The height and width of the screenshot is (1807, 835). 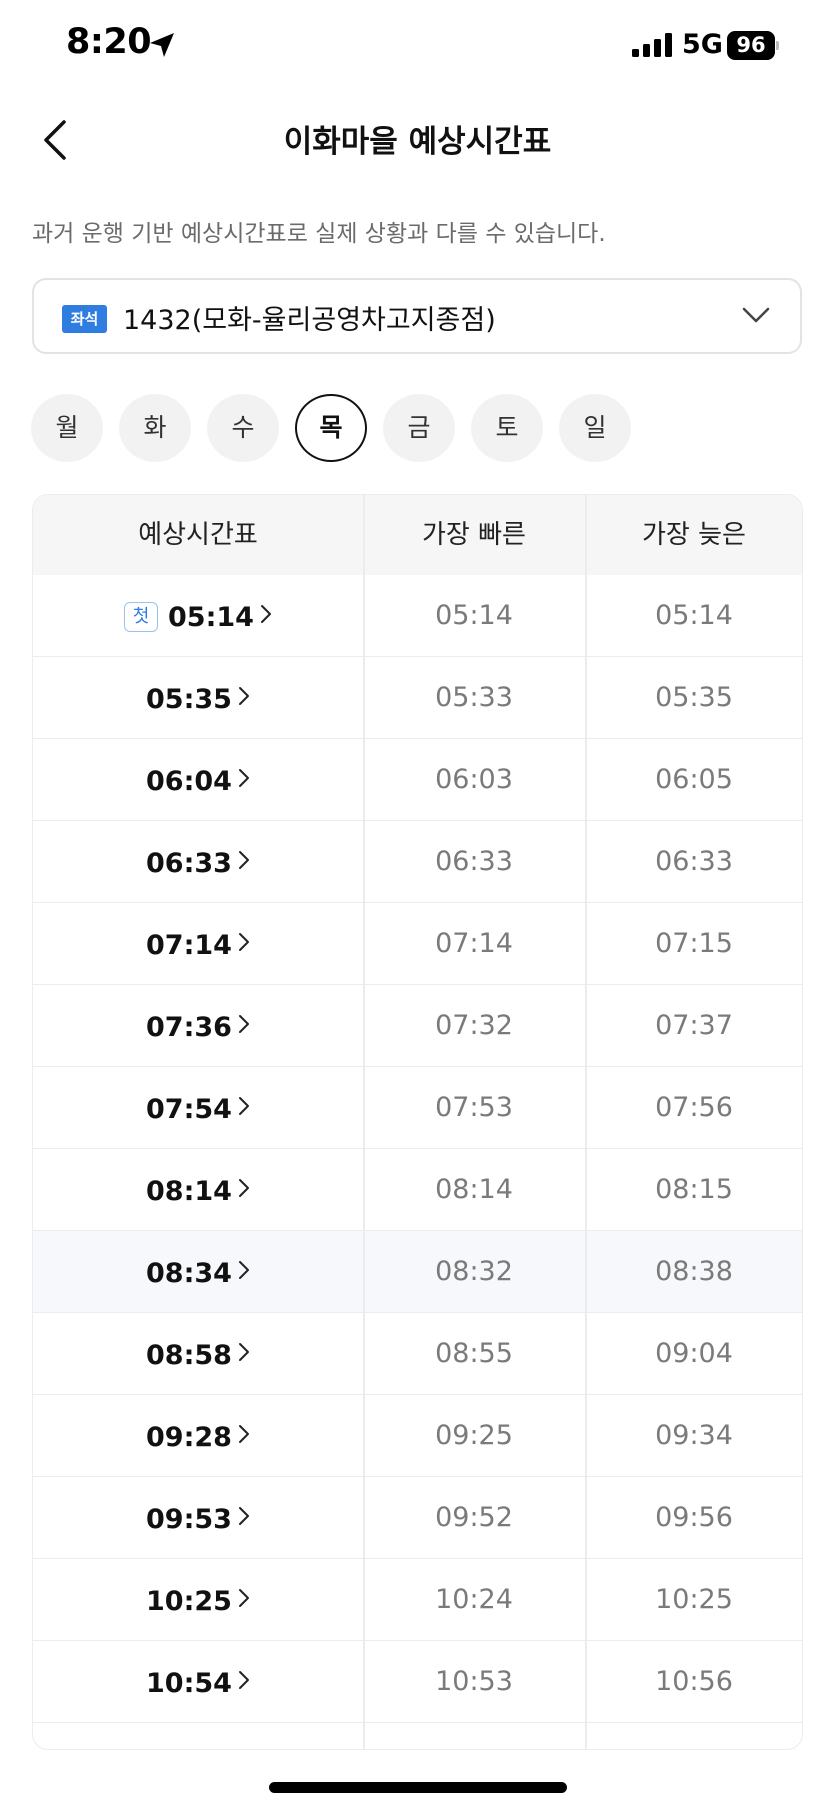 I want to click on scheduled-time: 07:54, so click(x=189, y=1109).